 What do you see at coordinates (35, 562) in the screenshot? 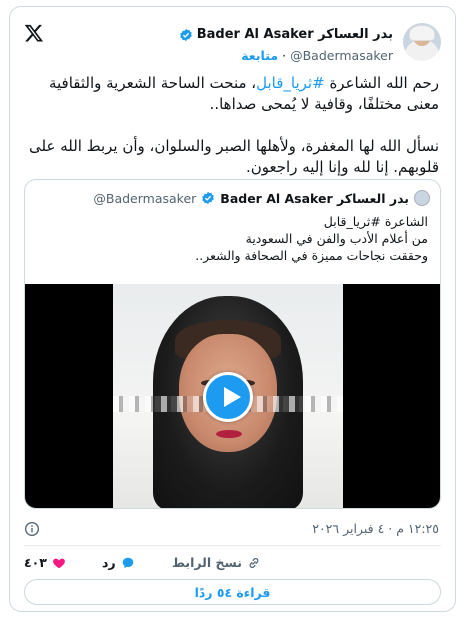
I see `like-count: ٤٠٣` at bounding box center [35, 562].